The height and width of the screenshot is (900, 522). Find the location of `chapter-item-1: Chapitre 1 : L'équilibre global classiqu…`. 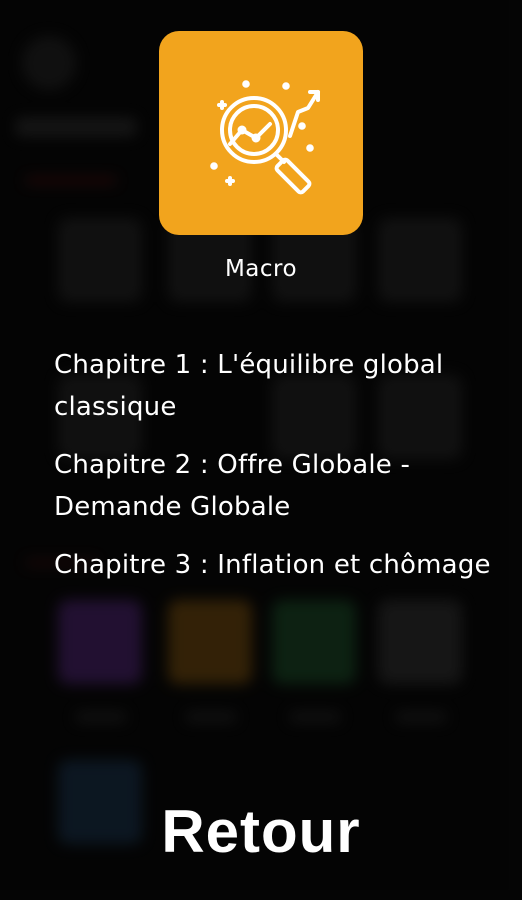

chapter-item-1: Chapitre 1 : L'équilibre global classiqu… is located at coordinates (284, 386).